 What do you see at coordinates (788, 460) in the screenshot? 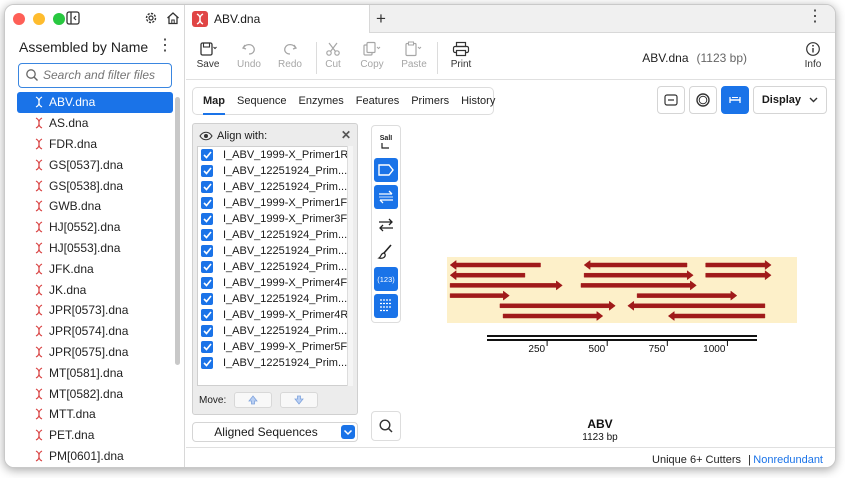
I see `nonredundant-link: Nonredundant` at bounding box center [788, 460].